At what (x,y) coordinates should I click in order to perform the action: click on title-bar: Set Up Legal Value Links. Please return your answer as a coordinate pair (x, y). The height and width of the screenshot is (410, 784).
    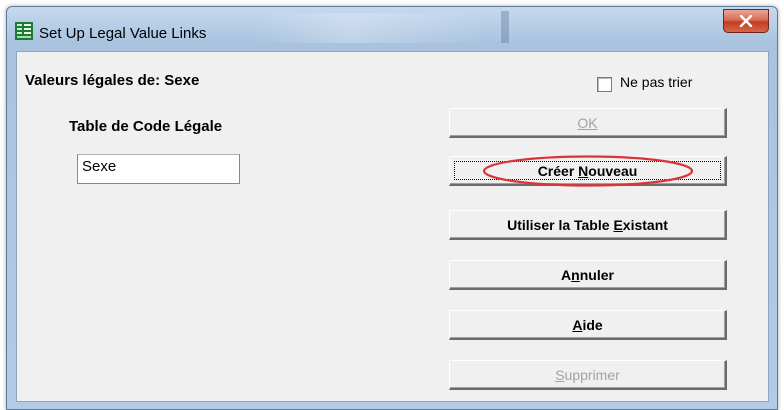
    Looking at the image, I should click on (392, 29).